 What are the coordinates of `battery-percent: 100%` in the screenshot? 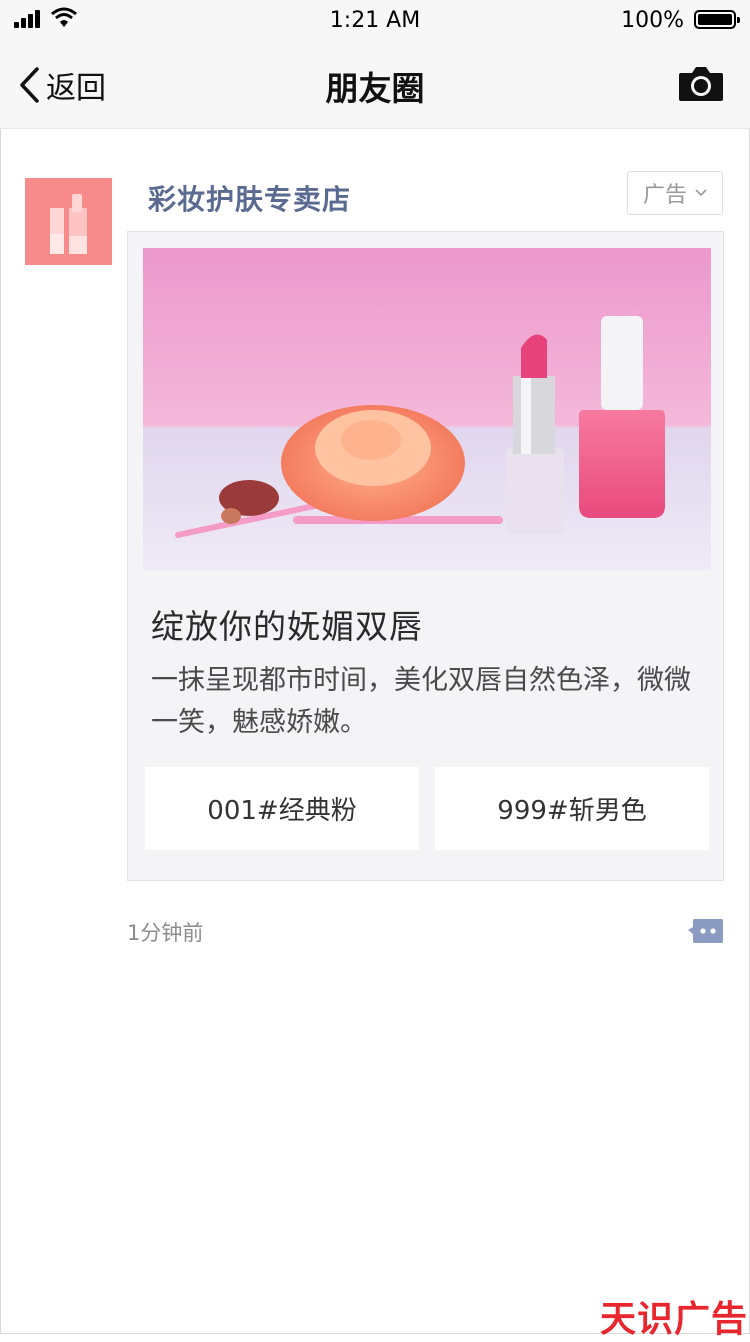 It's located at (652, 20).